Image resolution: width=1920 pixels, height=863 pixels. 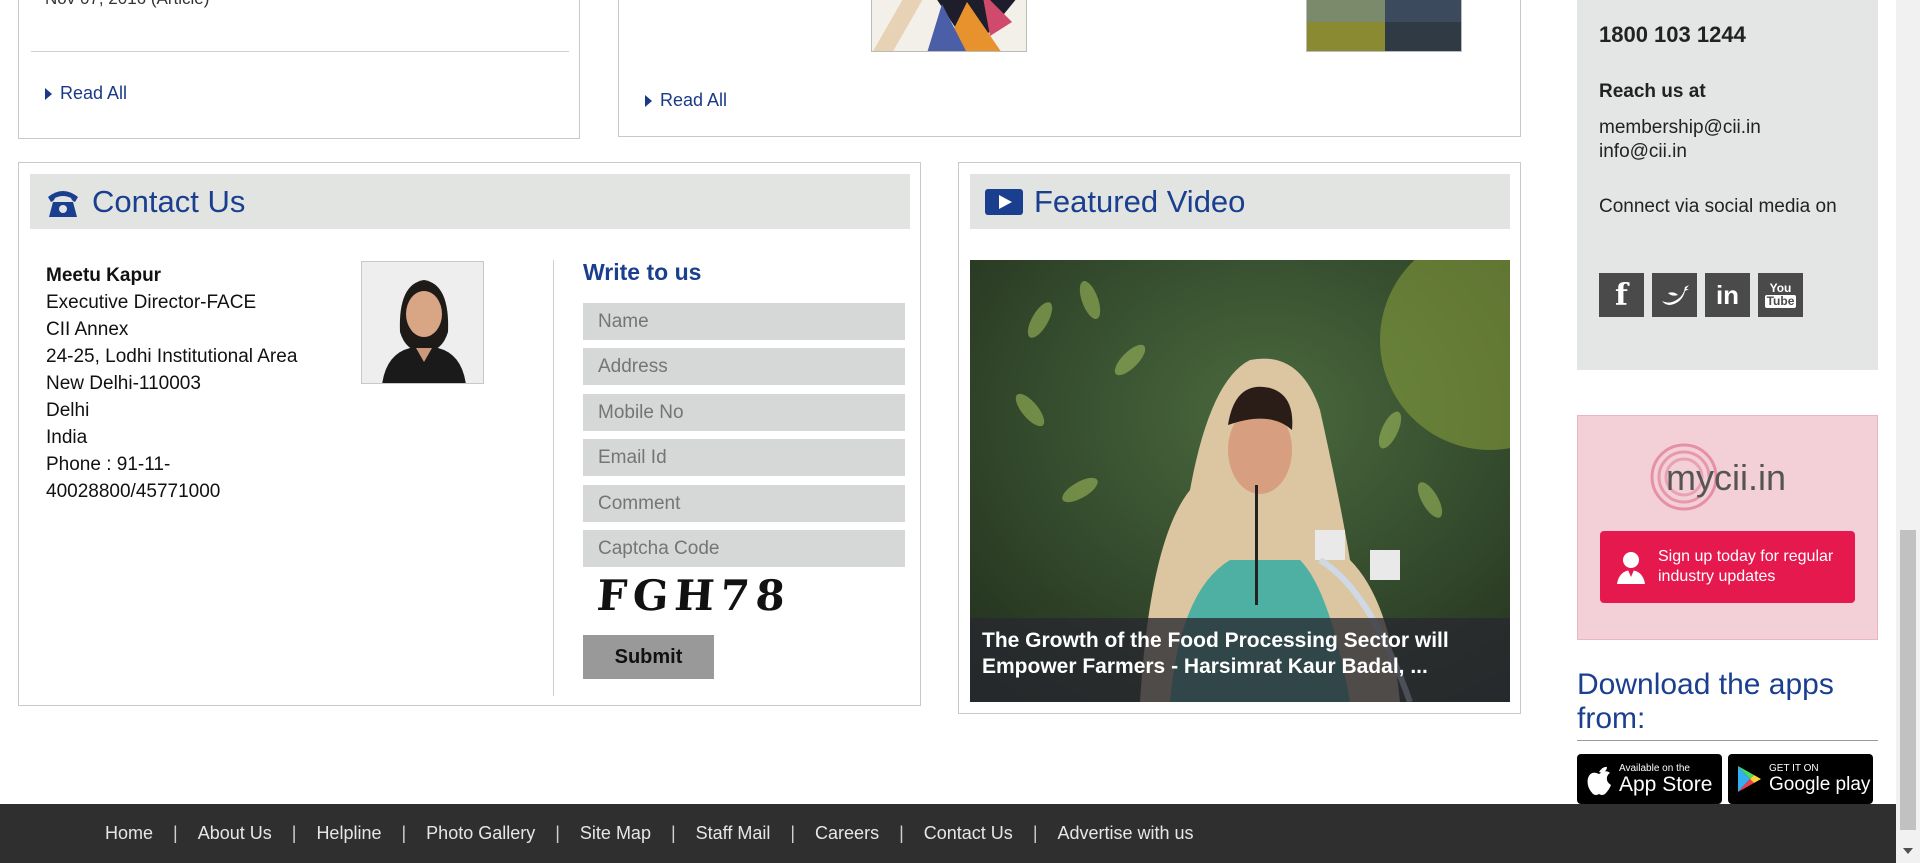 What do you see at coordinates (733, 833) in the screenshot?
I see `footer-link-staff-mail: Staff Mail` at bounding box center [733, 833].